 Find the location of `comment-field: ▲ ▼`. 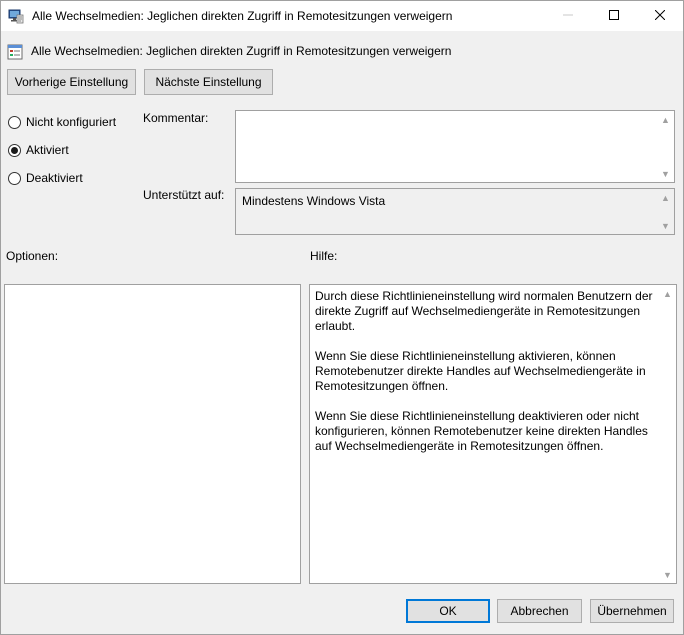

comment-field: ▲ ▼ is located at coordinates (455, 146).